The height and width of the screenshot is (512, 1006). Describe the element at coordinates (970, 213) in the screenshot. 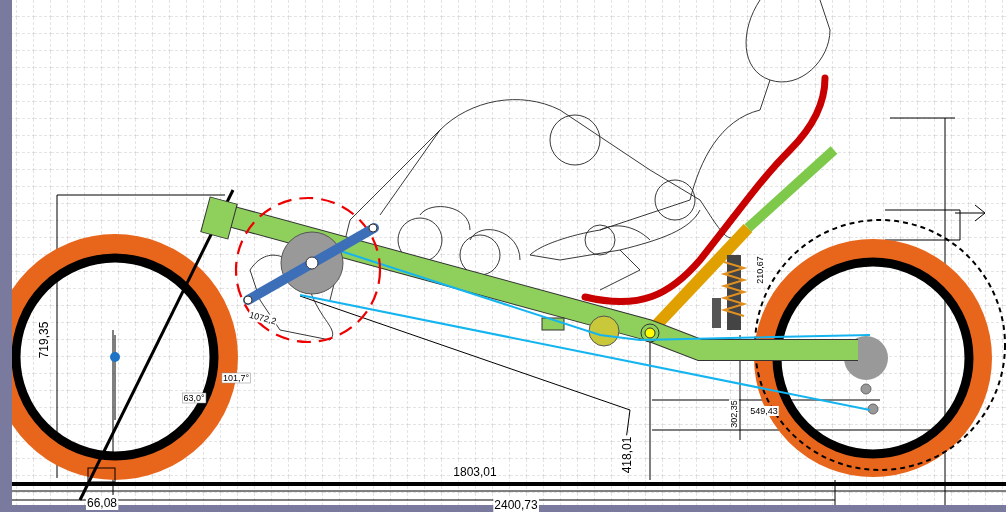

I see `arrow-drawing` at that location.